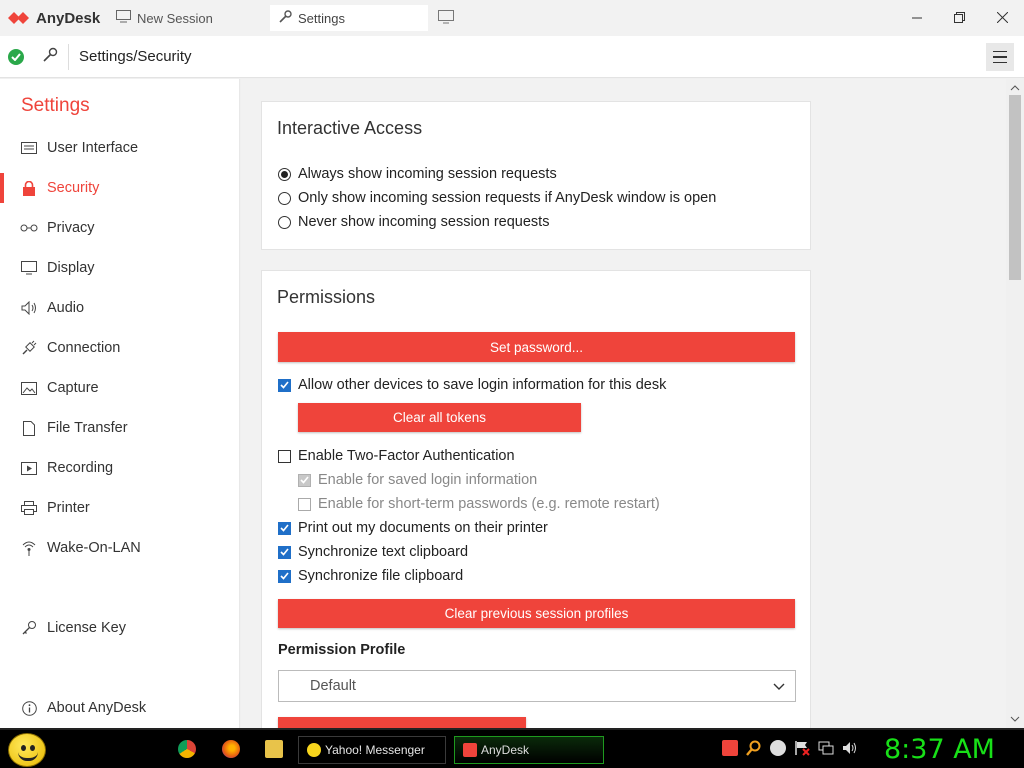  I want to click on sidebar-item-security: Security, so click(120, 188).